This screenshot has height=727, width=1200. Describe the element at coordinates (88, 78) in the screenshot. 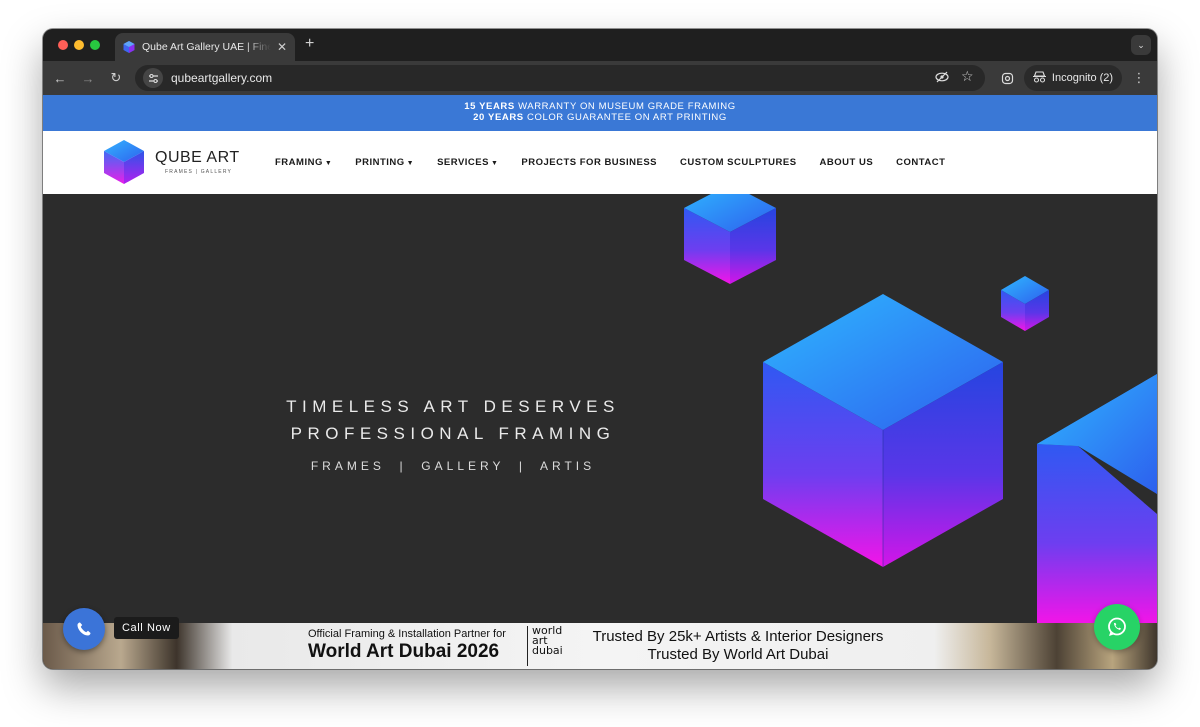

I see `forward-icon: →` at that location.